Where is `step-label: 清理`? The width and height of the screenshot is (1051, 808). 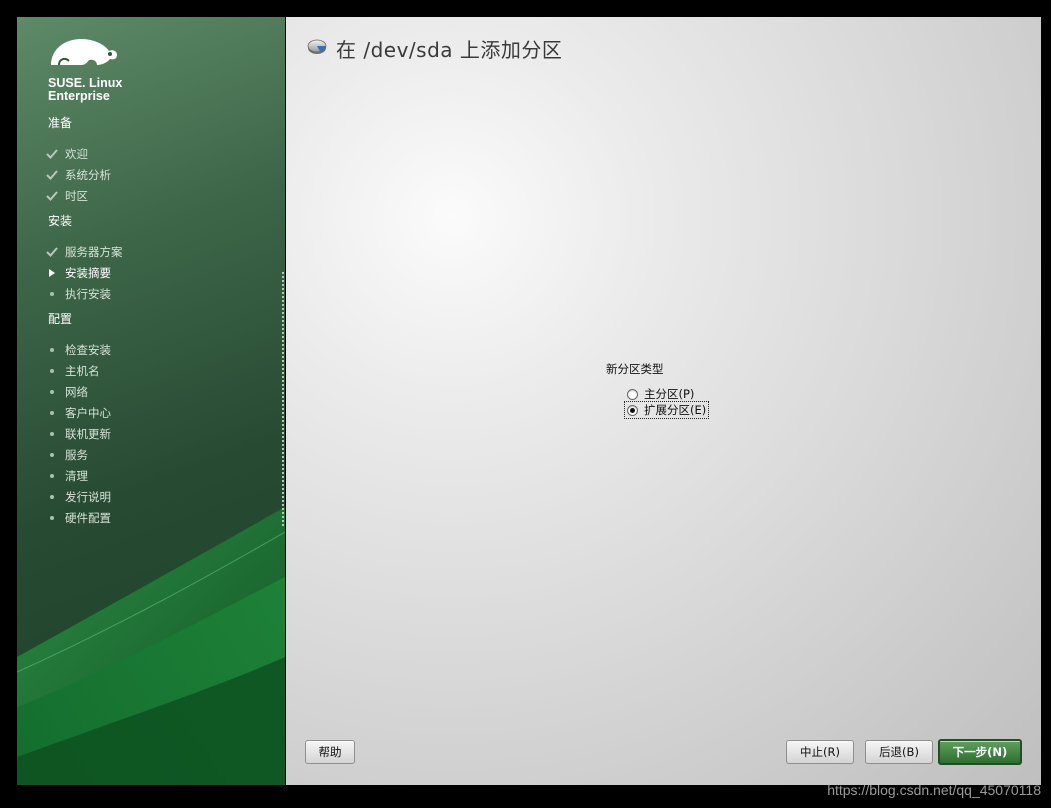
step-label: 清理 is located at coordinates (76, 476).